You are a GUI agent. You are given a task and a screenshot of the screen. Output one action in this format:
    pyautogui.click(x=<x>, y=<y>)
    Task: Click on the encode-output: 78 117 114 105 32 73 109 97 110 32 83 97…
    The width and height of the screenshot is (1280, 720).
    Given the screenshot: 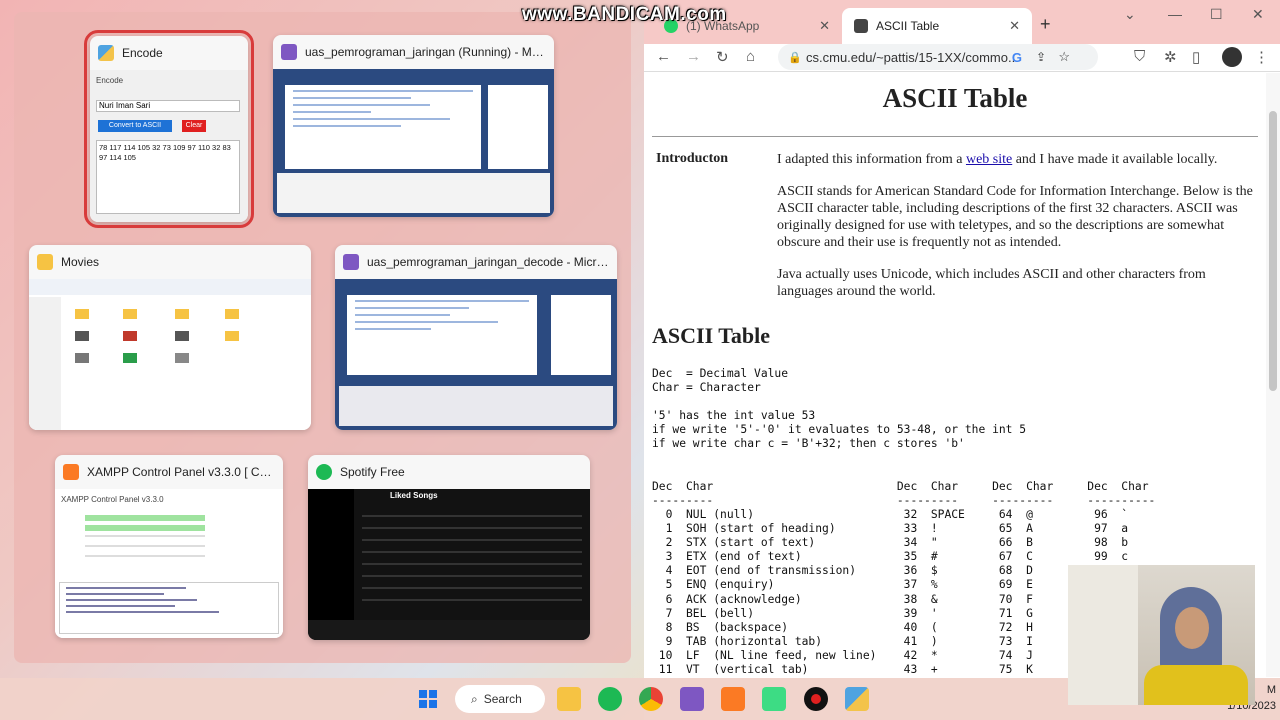 What is the action you would take?
    pyautogui.click(x=168, y=177)
    